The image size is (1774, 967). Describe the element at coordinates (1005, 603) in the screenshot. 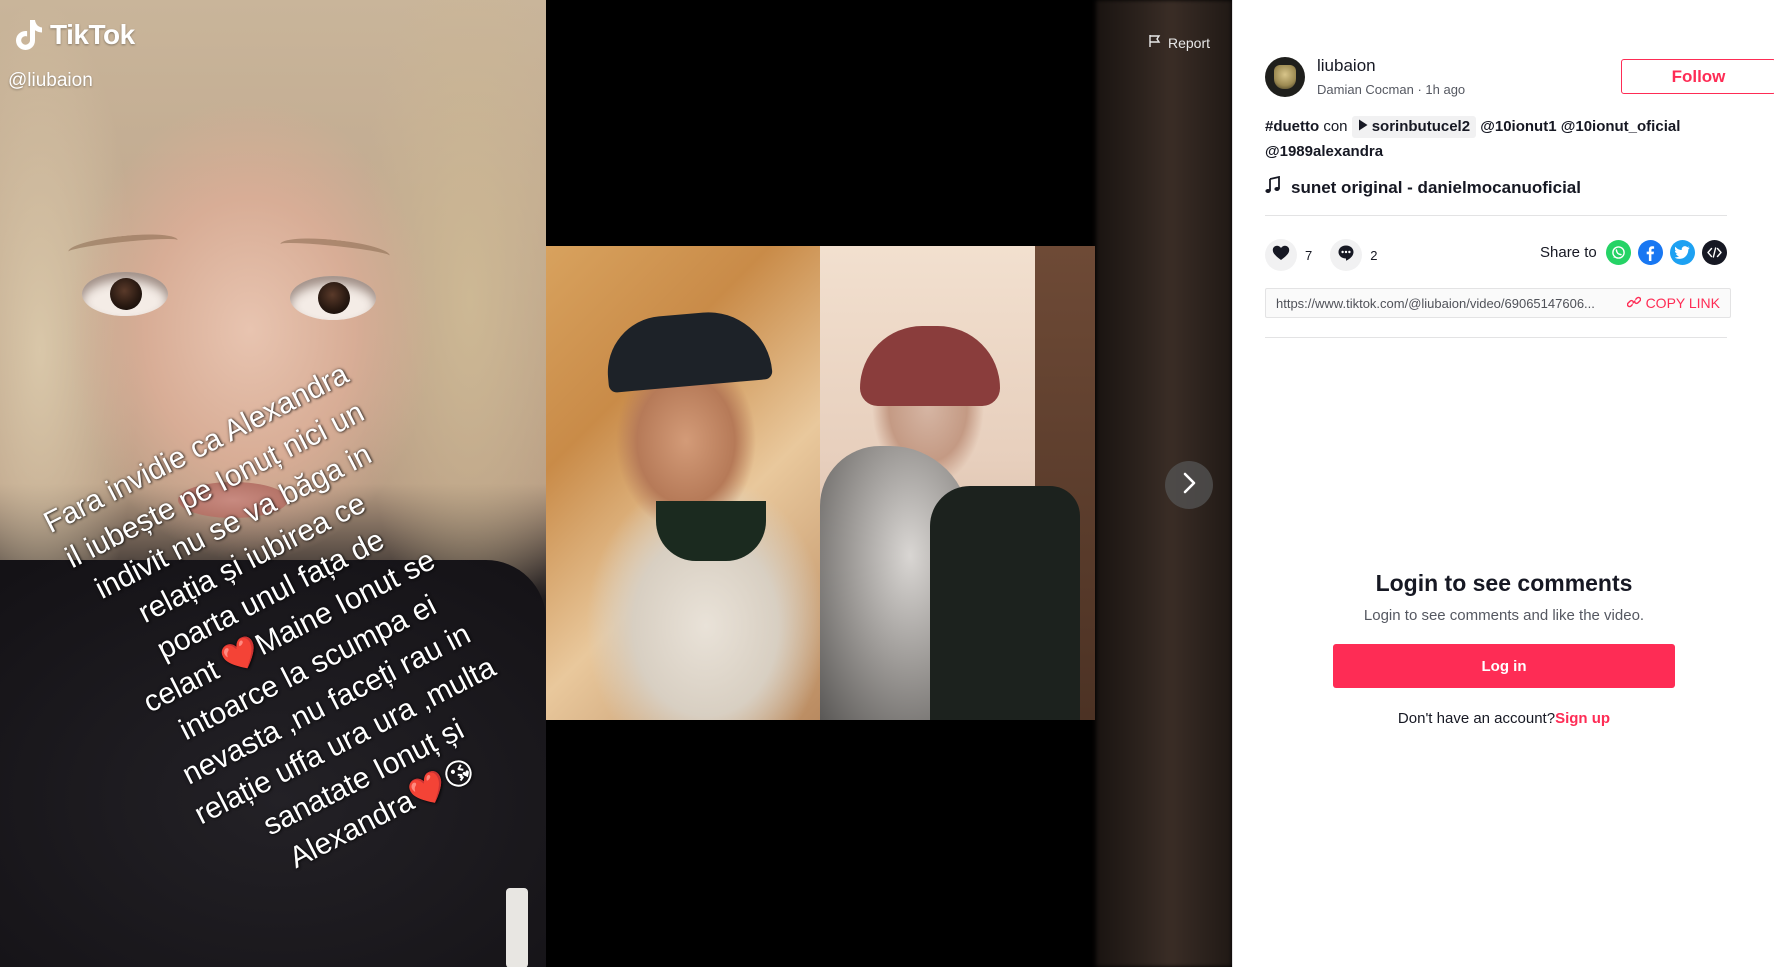

I see `jacket-detail` at that location.